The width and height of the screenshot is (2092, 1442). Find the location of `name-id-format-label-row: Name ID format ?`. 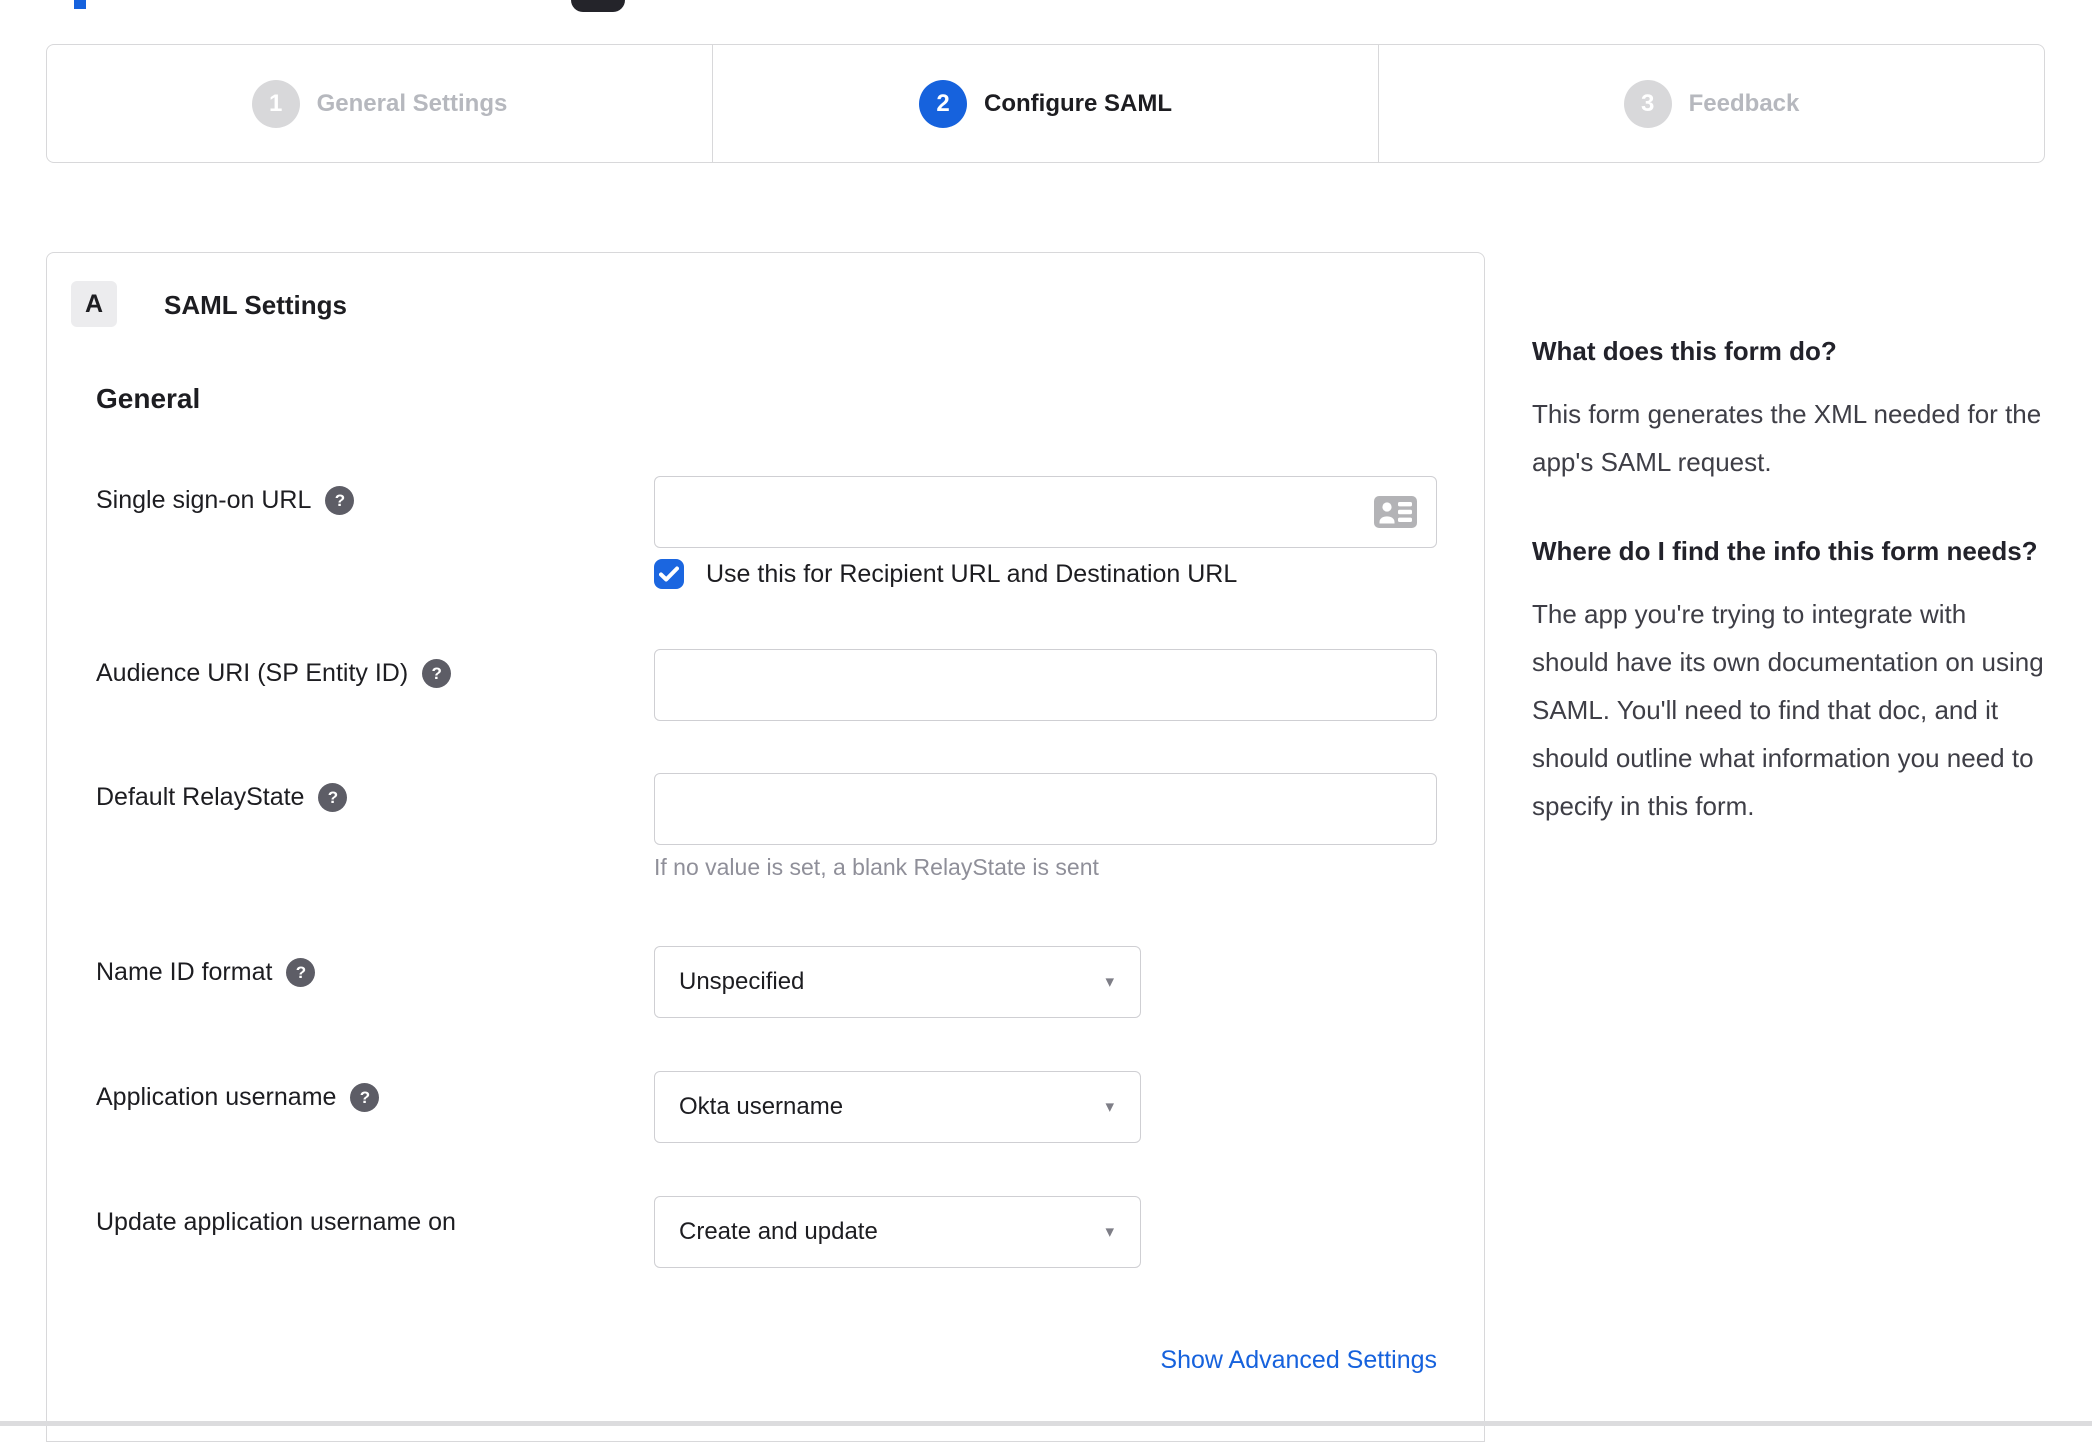

name-id-format-label-row: Name ID format ? is located at coordinates (206, 972).